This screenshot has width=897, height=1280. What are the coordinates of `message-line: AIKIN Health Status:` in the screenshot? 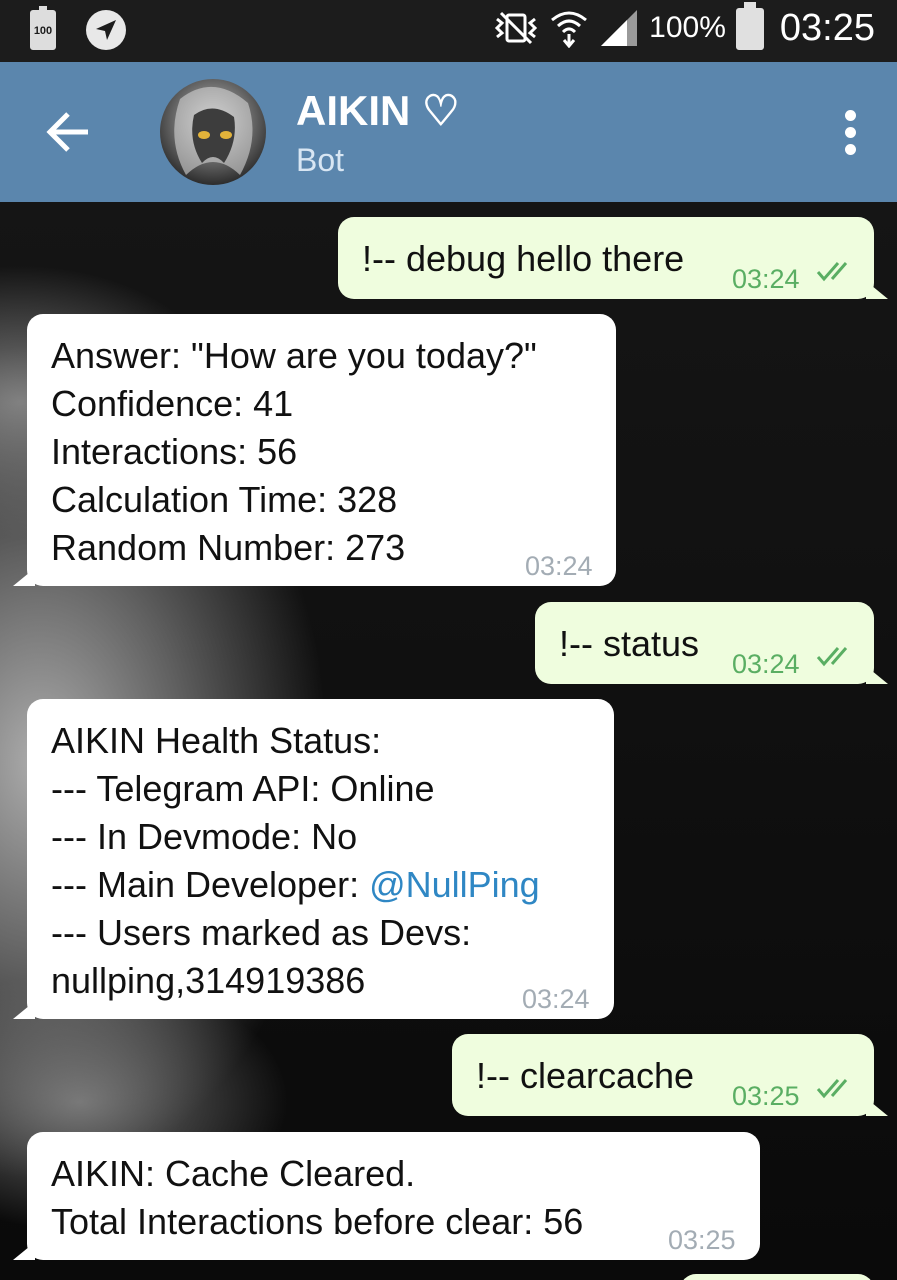 It's located at (216, 740).